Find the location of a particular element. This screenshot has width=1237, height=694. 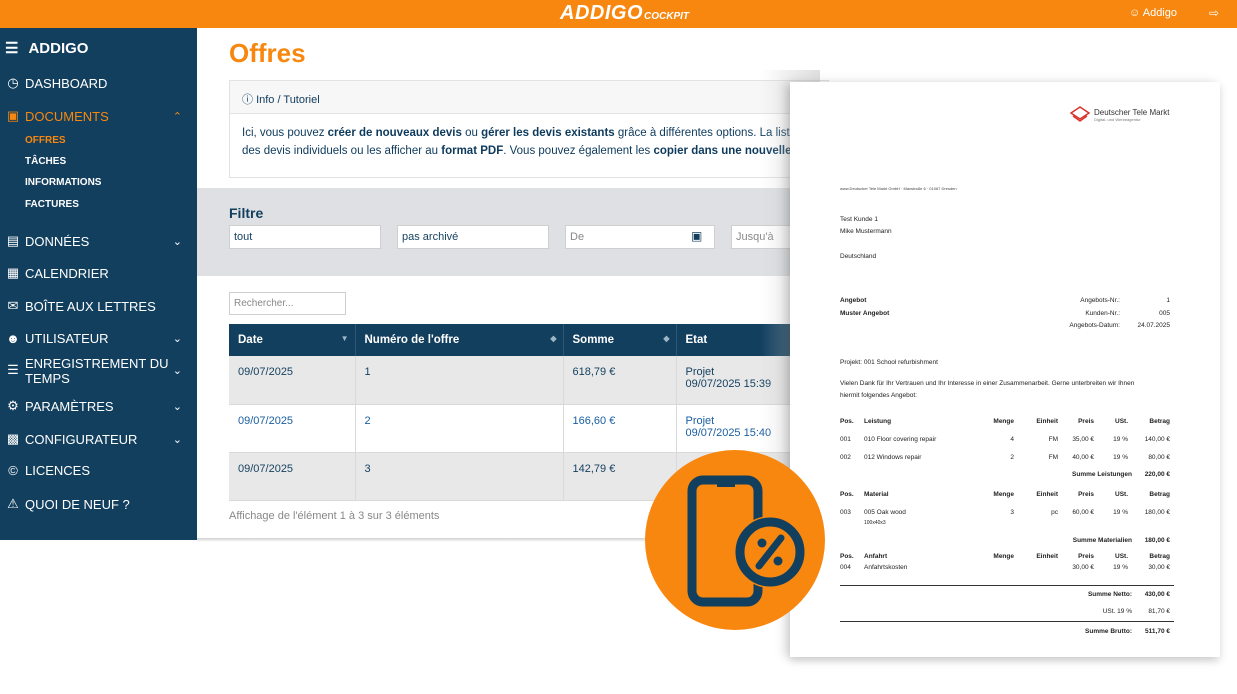

subtotal-value: 180,00 € is located at coordinates (1157, 540).